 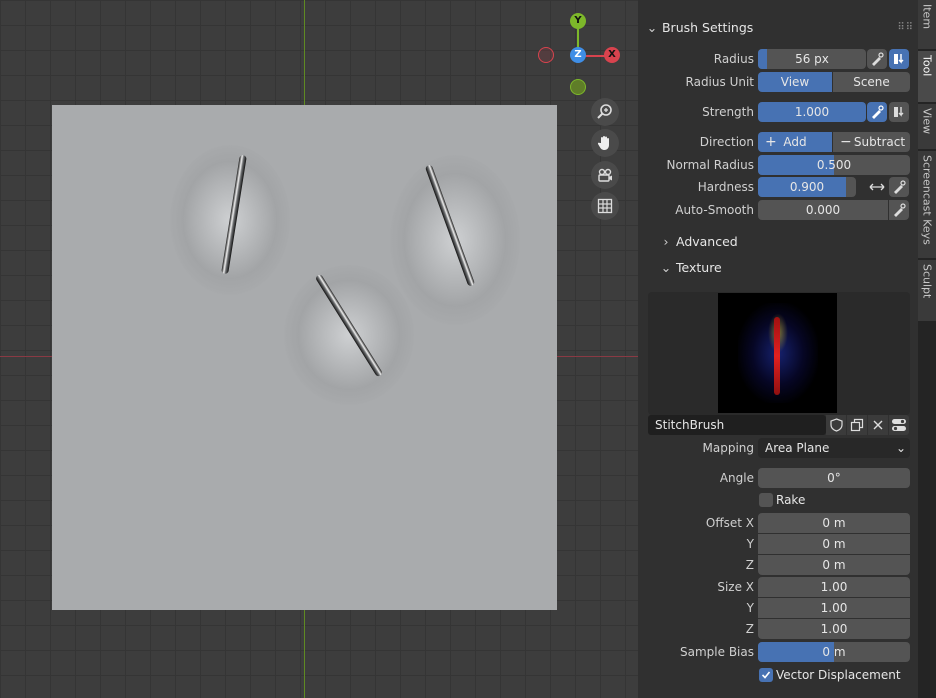 What do you see at coordinates (899, 425) in the screenshot?
I see `texture-options-icon` at bounding box center [899, 425].